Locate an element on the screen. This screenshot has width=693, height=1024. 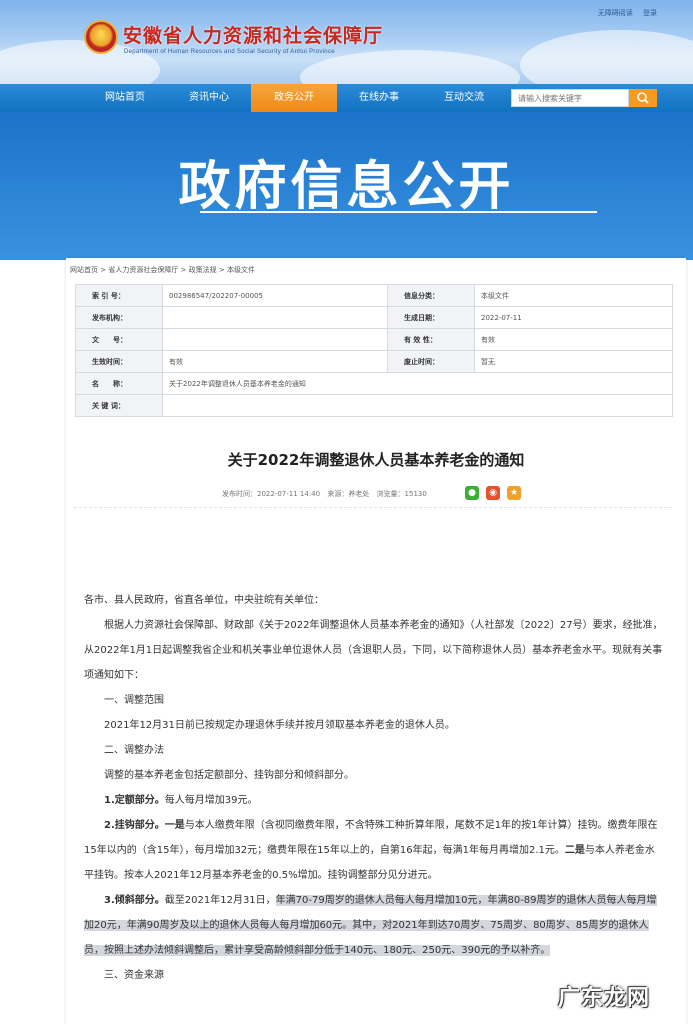
meta-label: 有 效 性： is located at coordinates (431, 339).